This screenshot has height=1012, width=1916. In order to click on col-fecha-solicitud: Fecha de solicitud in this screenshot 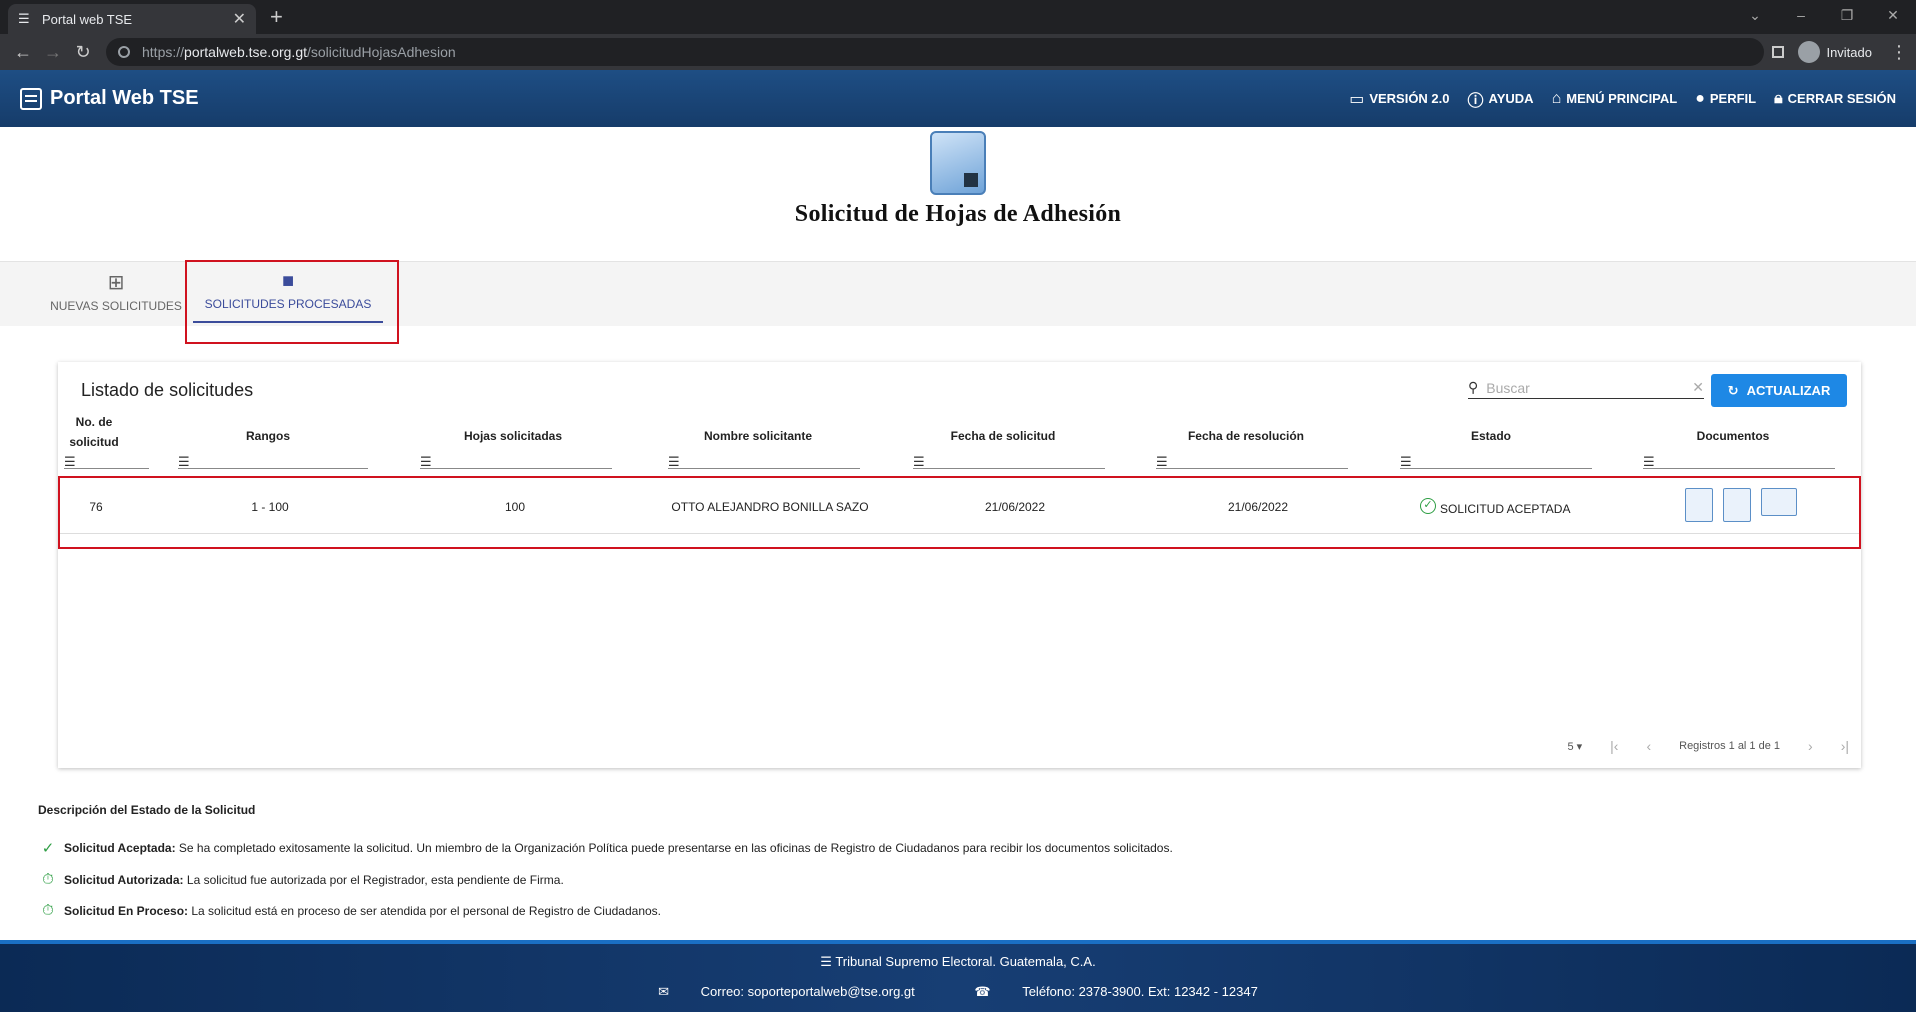, I will do `click(1003, 436)`.